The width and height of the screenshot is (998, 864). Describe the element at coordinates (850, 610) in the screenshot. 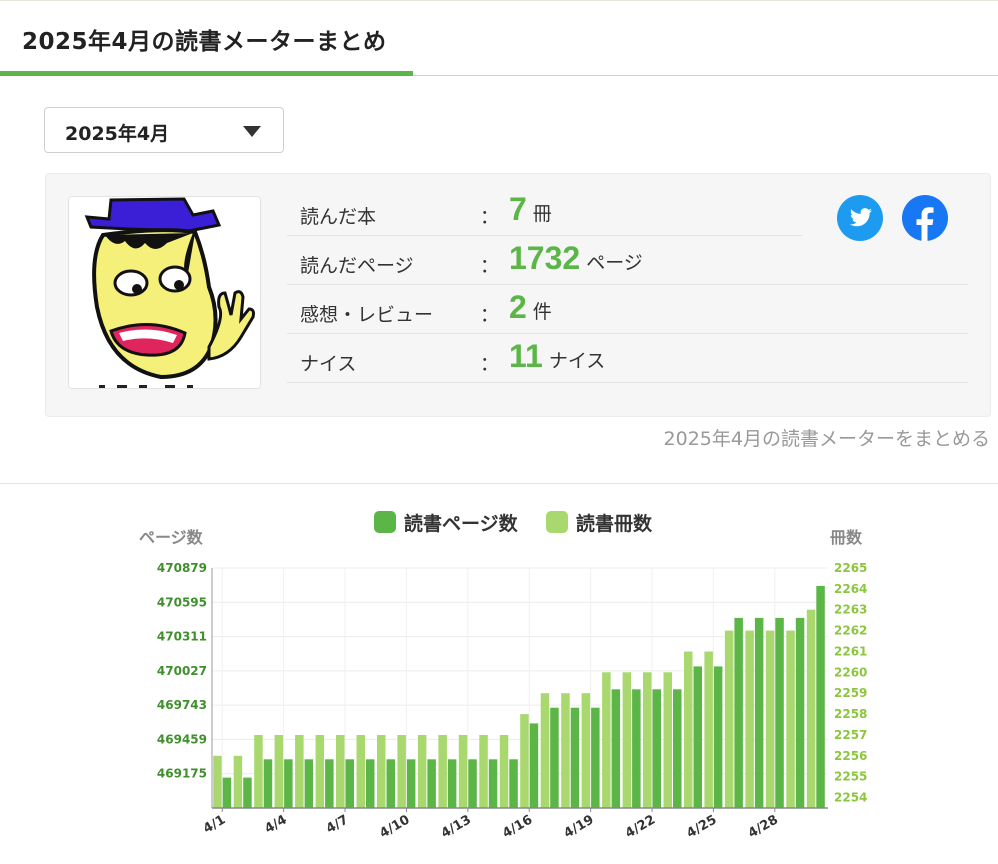

I see `y-right-tick-label: 2263` at that location.